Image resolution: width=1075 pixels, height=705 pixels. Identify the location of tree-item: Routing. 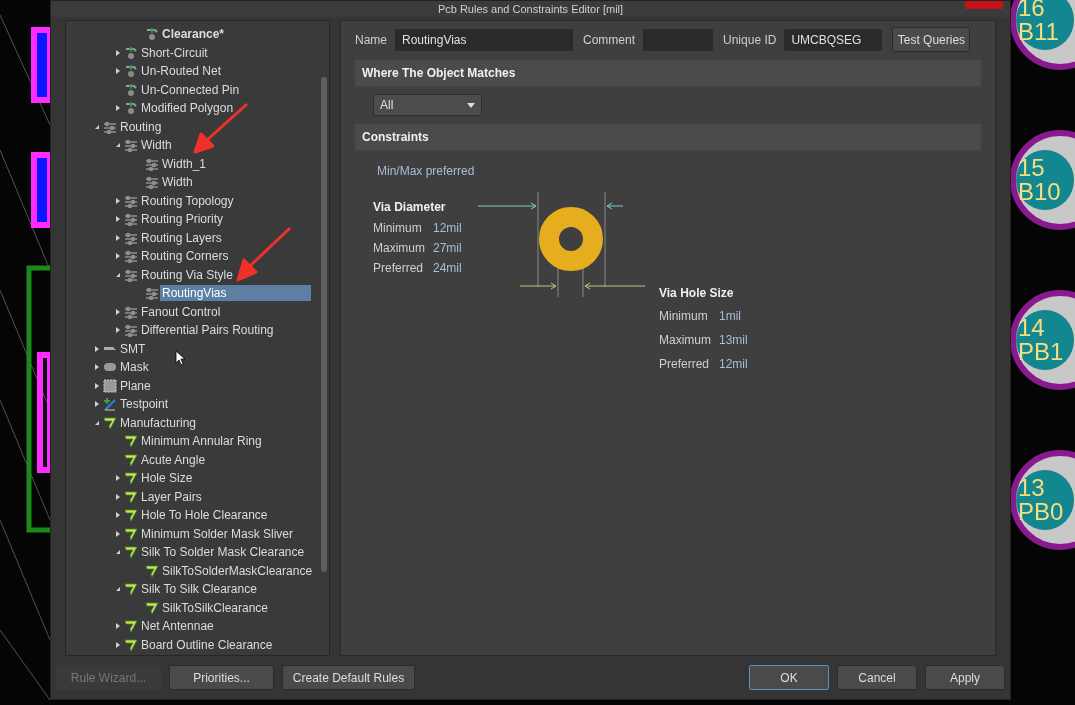
(141, 126).